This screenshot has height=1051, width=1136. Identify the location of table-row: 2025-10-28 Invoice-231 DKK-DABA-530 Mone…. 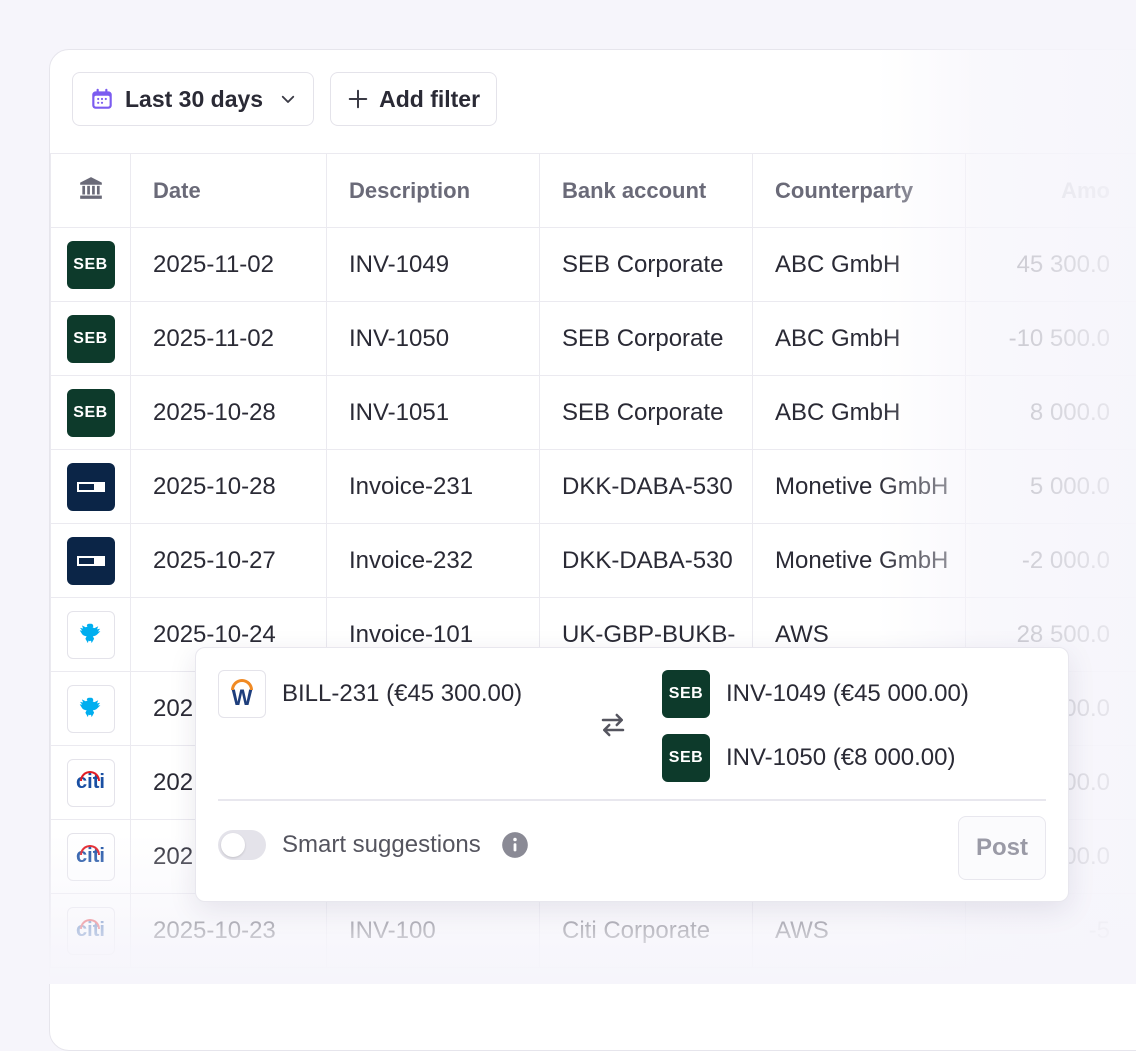
(593, 487).